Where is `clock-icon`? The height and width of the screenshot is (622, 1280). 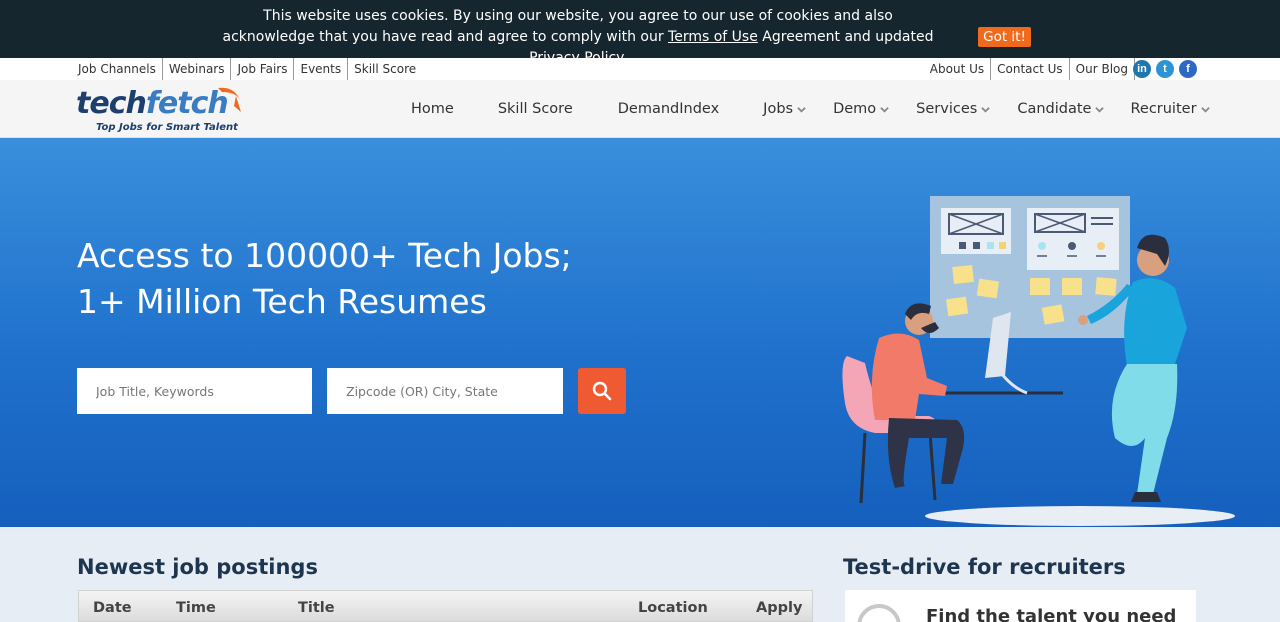 clock-icon is located at coordinates (879, 613).